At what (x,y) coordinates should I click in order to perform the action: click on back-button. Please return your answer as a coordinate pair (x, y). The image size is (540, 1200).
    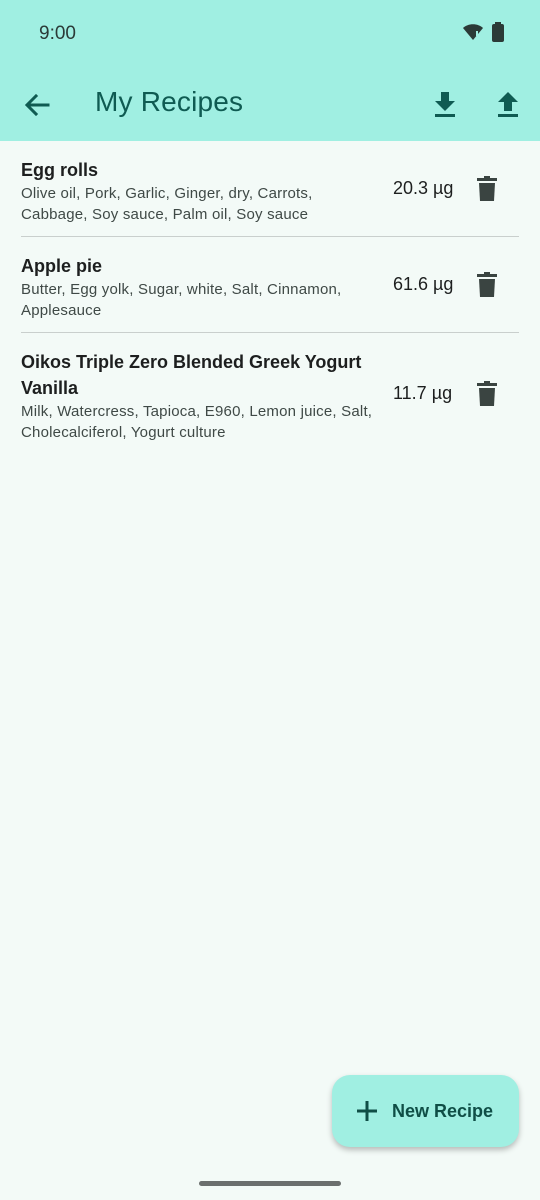
    Looking at the image, I should click on (37, 105).